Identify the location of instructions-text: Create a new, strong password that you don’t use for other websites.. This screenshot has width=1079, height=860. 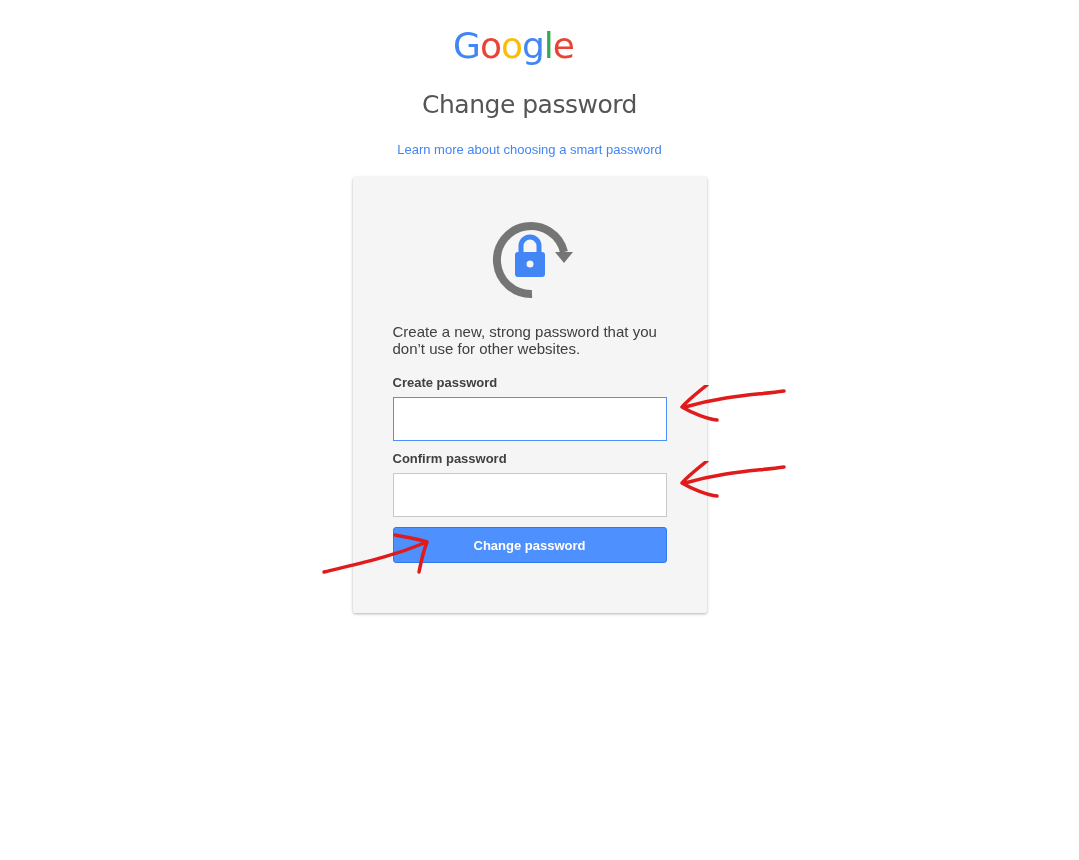
(525, 340).